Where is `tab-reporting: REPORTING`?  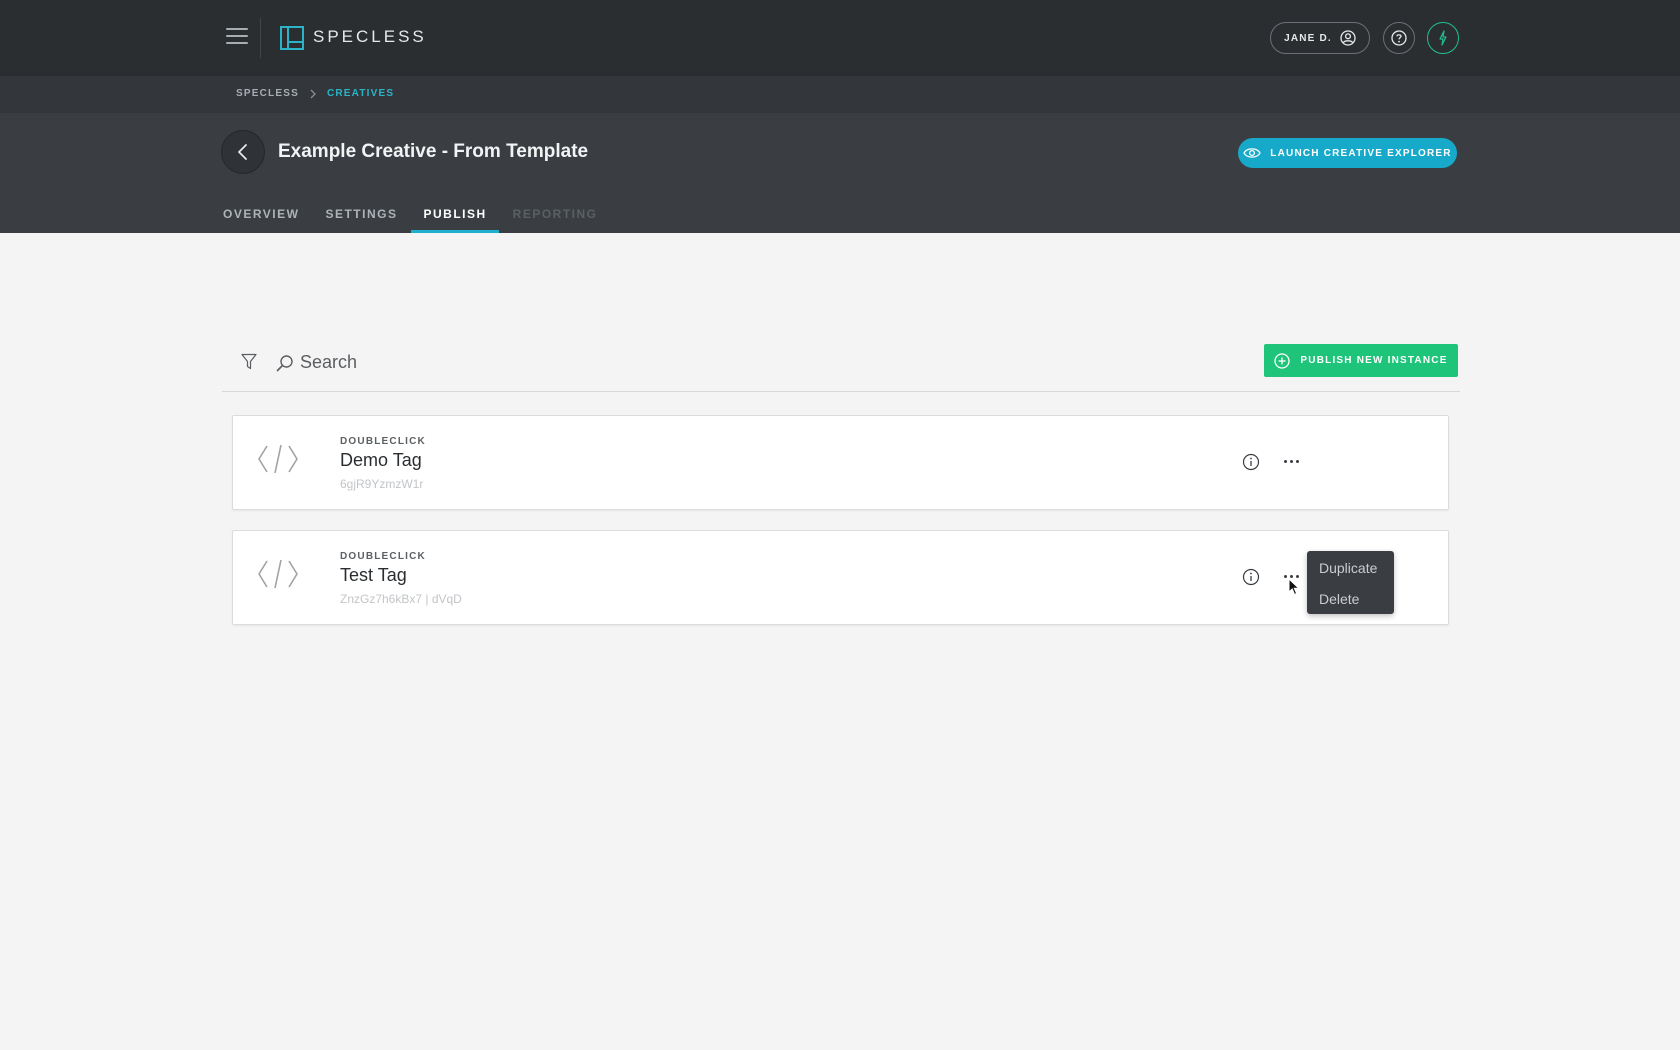 tab-reporting: REPORTING is located at coordinates (555, 214).